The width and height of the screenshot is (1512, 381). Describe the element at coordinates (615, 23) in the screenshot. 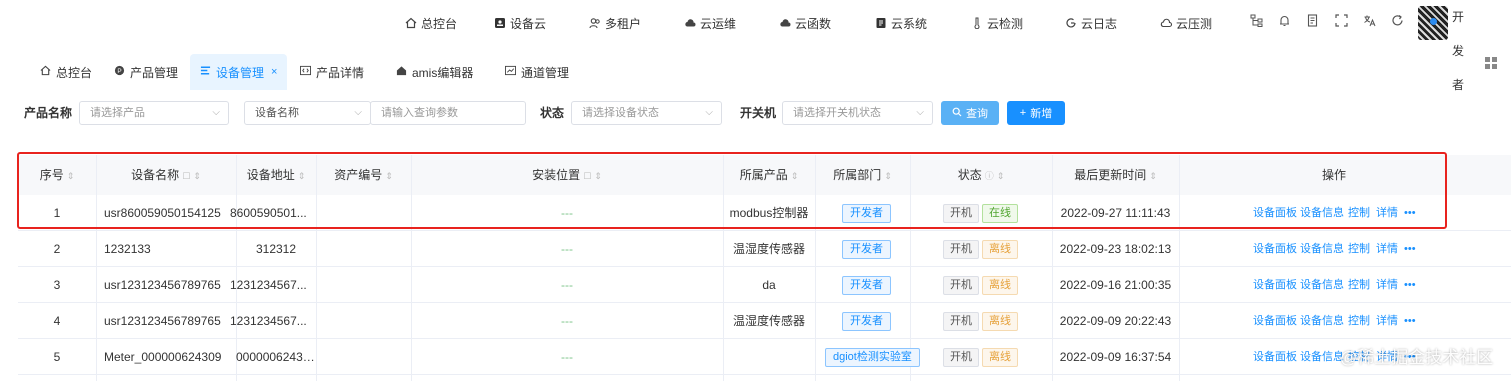

I see `nav-item-tenant: 多租户` at that location.